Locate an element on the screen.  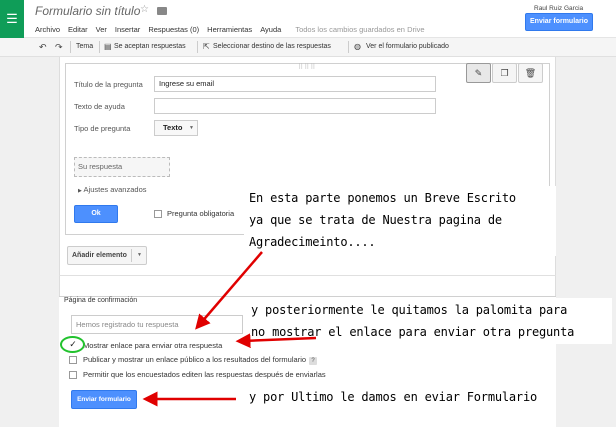
arrow-to-confirmation-input is located at coordinates (229, 290).